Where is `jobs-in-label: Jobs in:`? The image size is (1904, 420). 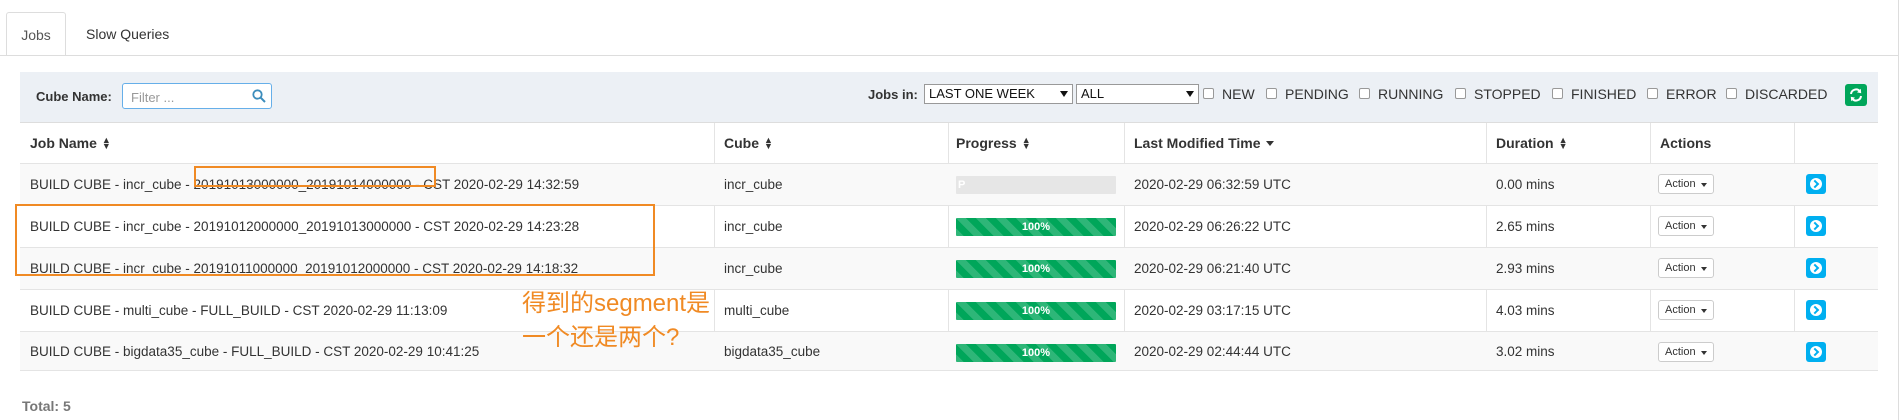
jobs-in-label: Jobs in: is located at coordinates (893, 94).